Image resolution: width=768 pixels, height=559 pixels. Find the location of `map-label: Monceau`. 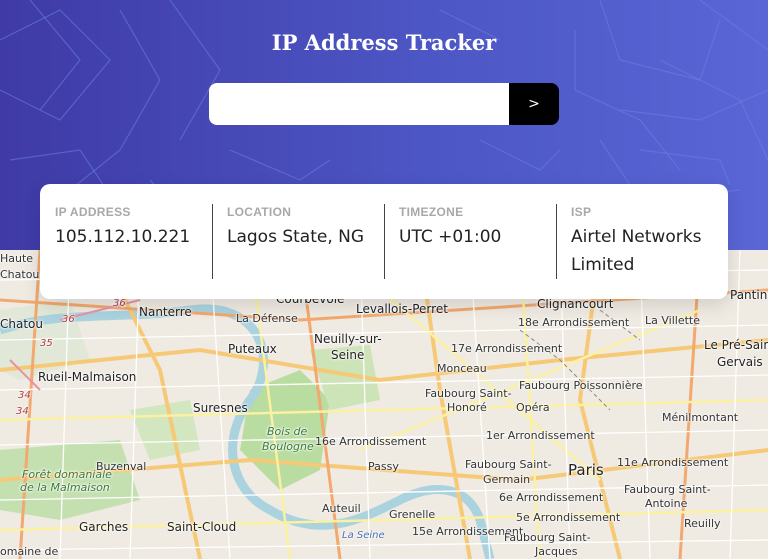

map-label: Monceau is located at coordinates (462, 368).